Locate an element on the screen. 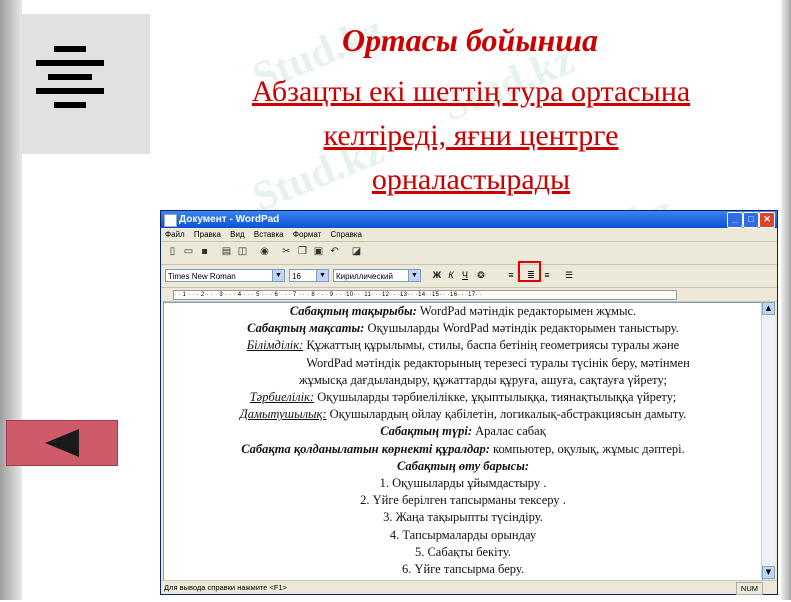 This screenshot has height=602, width=791. vertical-scrollbar: ▲ ▼ is located at coordinates (768, 440).